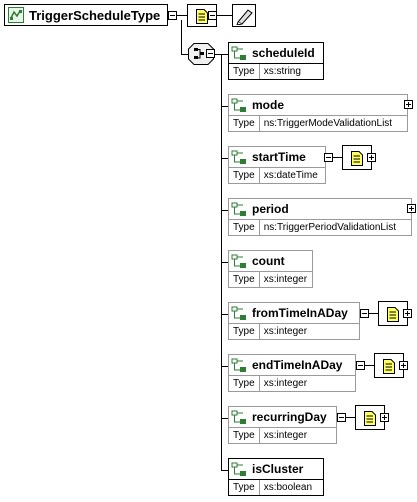  Describe the element at coordinates (224, 106) in the screenshot. I see `bus-tick-mode` at that location.